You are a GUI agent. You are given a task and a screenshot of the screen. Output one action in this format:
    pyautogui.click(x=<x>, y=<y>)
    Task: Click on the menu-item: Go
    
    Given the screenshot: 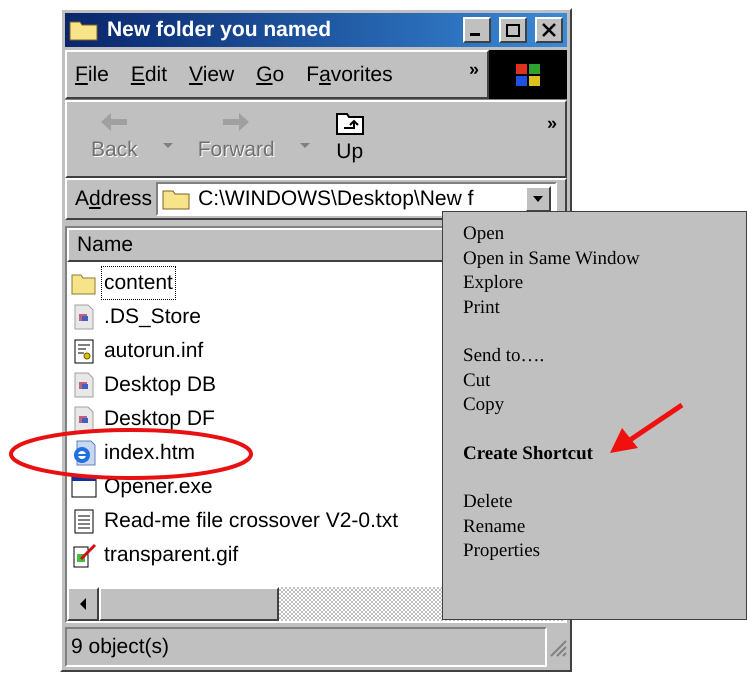 What is the action you would take?
    pyautogui.click(x=270, y=74)
    